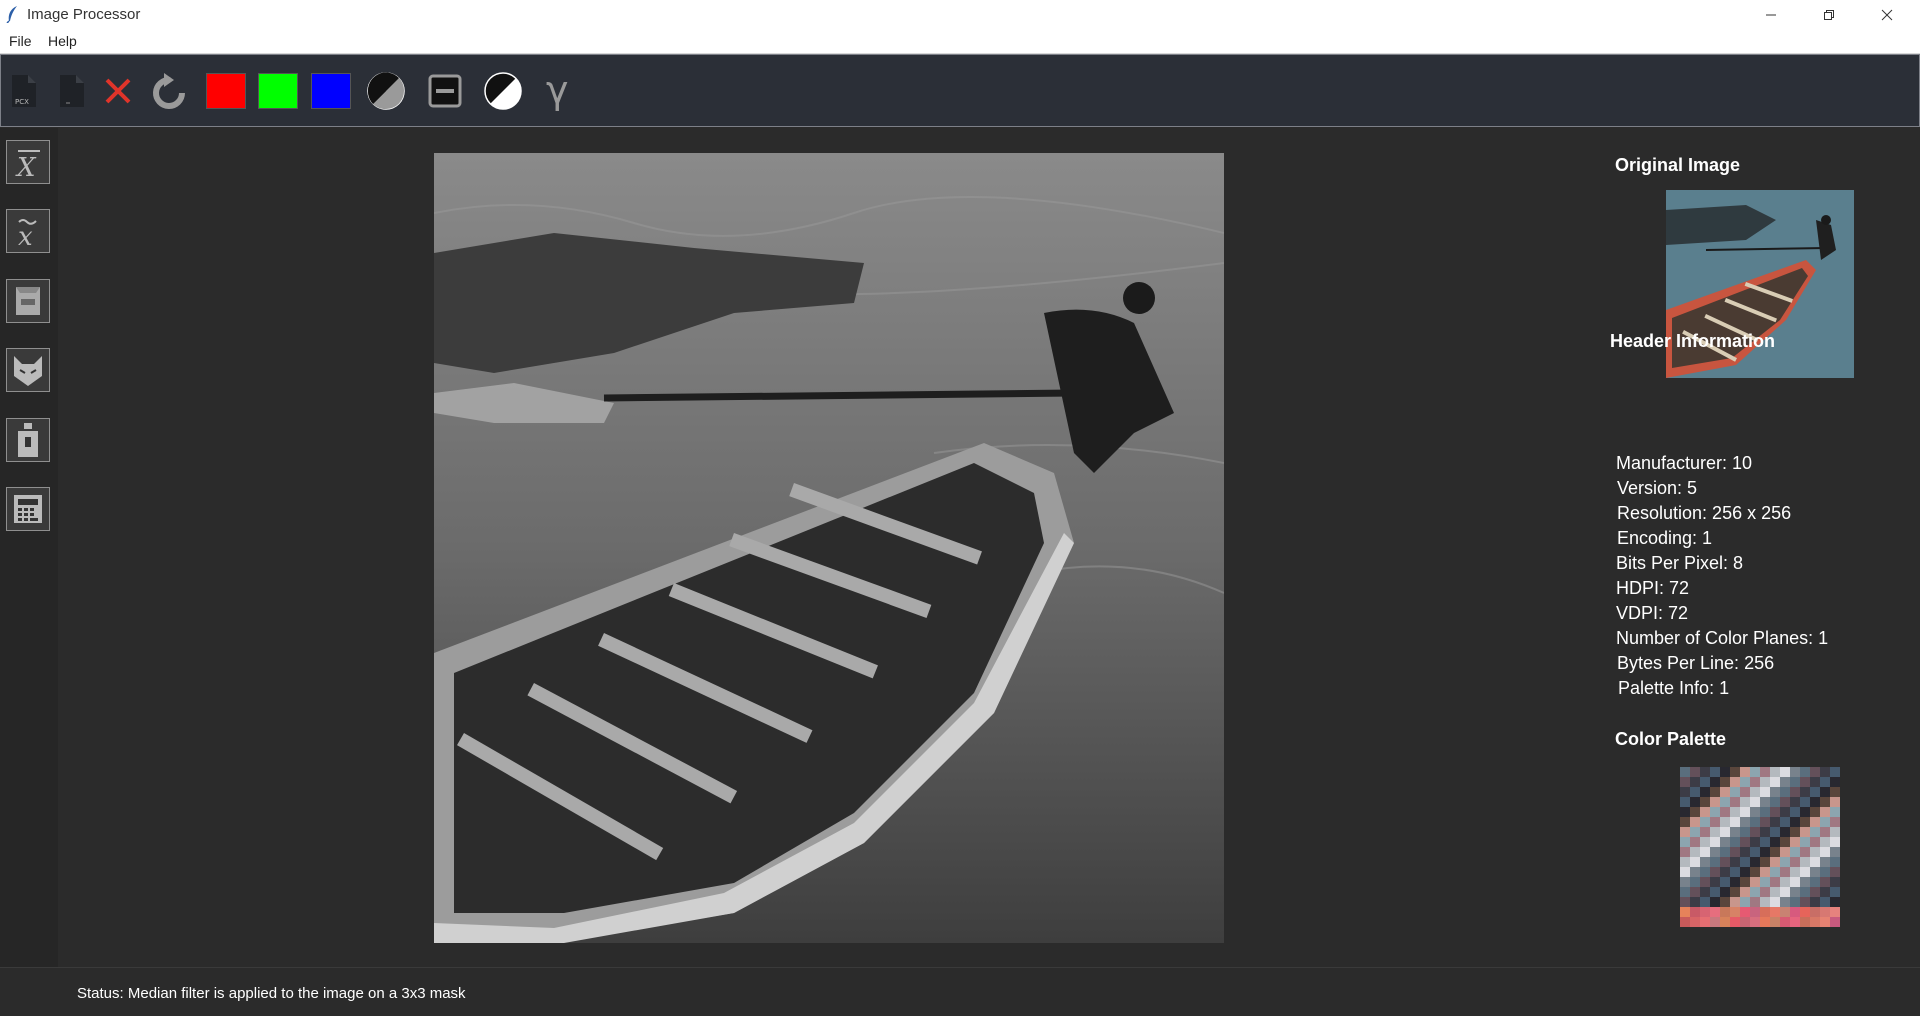  I want to click on bottle-icon, so click(28, 440).